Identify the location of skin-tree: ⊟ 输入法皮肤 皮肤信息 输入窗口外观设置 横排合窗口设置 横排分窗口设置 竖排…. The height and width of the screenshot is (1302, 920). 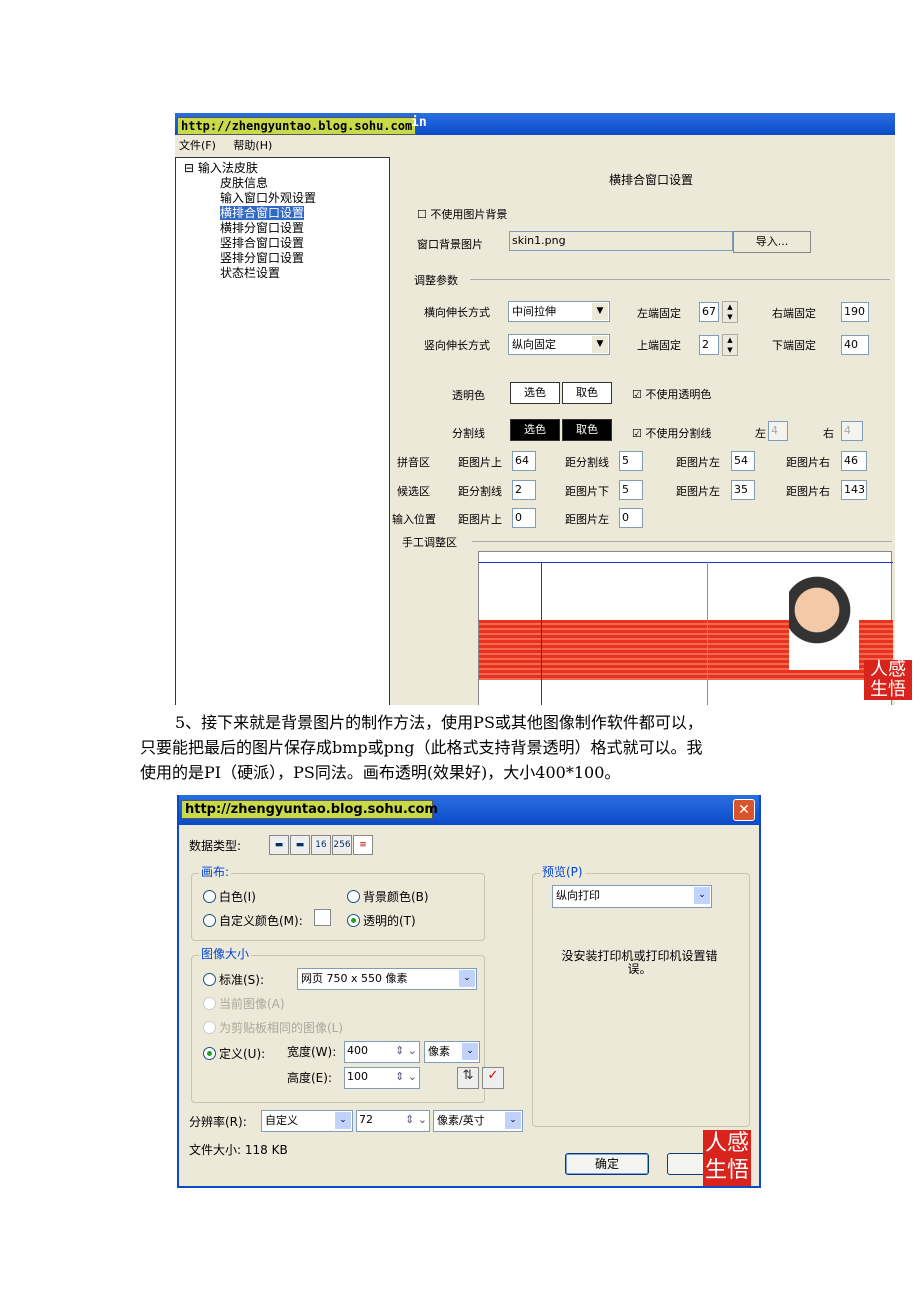
(282, 431).